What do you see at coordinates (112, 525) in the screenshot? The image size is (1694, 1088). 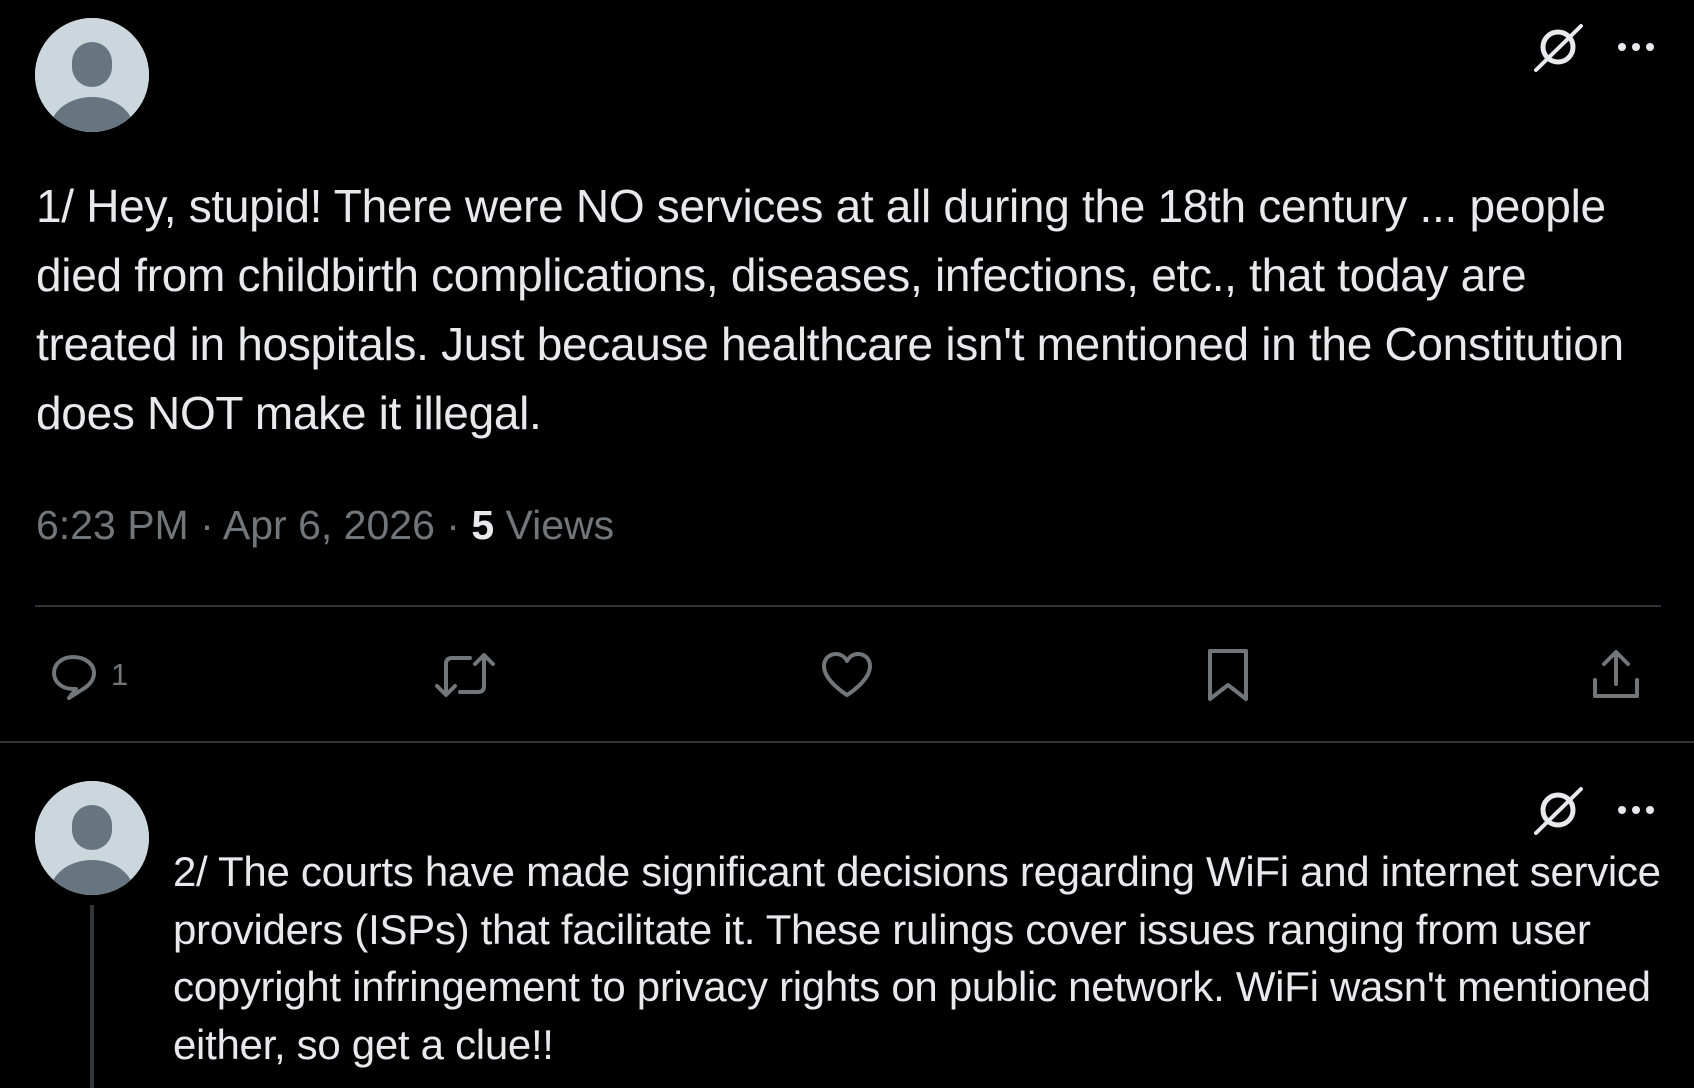 I see `tweet-time: 6:23 PM` at bounding box center [112, 525].